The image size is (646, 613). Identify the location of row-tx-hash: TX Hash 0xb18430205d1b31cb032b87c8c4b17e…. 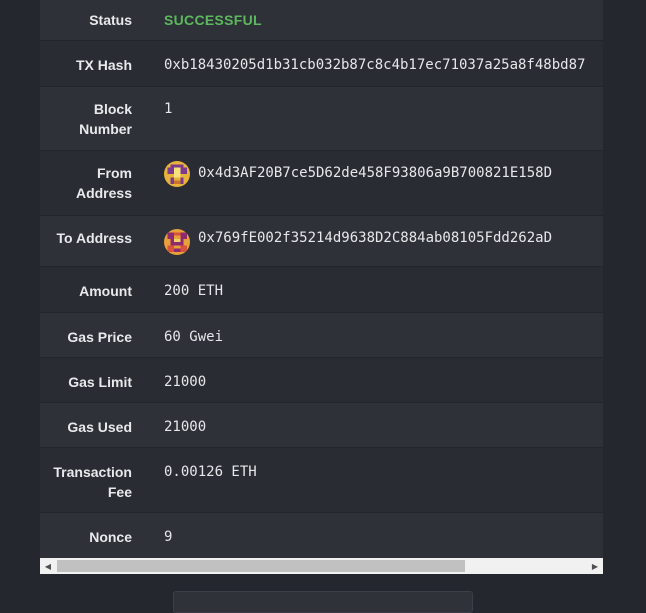
(321, 64).